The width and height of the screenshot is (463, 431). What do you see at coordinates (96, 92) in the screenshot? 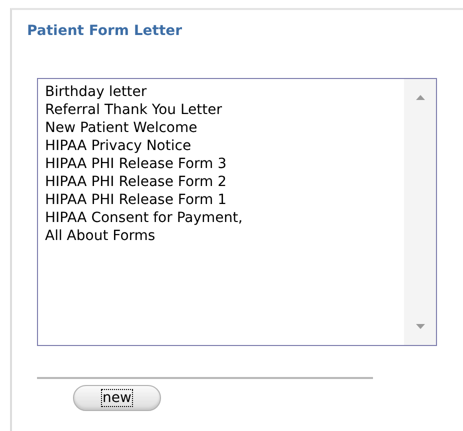
I see `letter-option: Birthday letter` at bounding box center [96, 92].